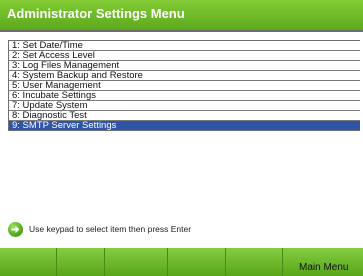 This screenshot has height=276, width=363. I want to click on menu-item-update-system: 7: Update System, so click(184, 106).